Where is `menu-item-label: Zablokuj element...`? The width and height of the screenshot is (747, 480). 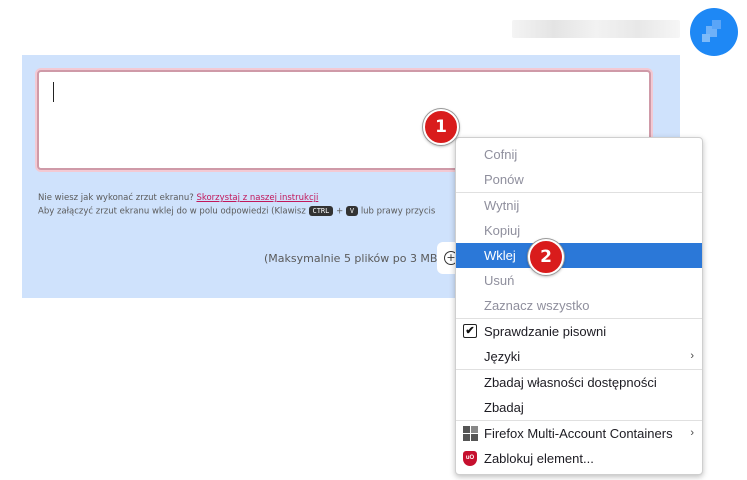 menu-item-label: Zablokuj element... is located at coordinates (539, 458).